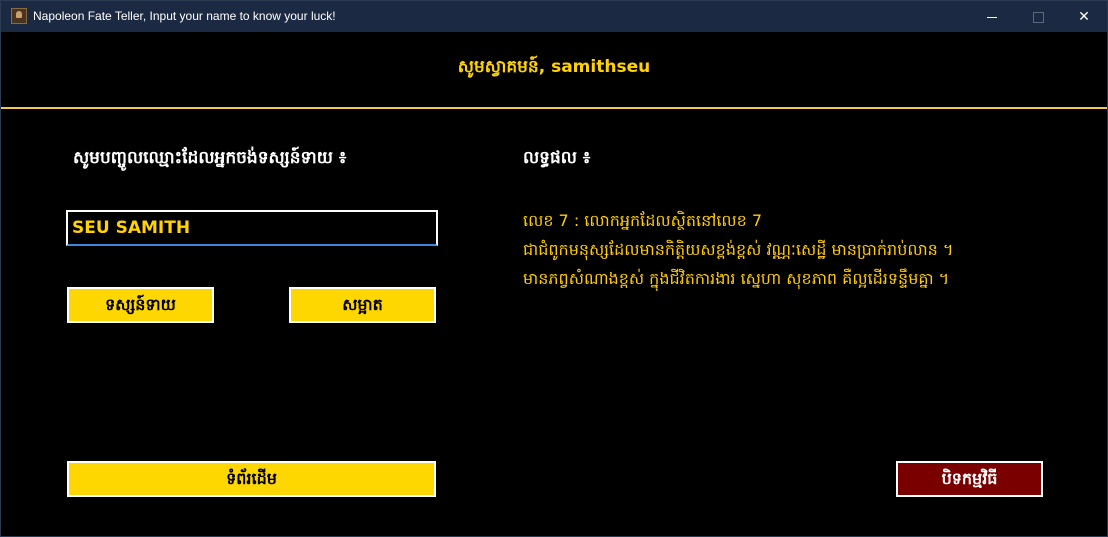 The image size is (1108, 537). I want to click on header-divider, so click(554, 108).